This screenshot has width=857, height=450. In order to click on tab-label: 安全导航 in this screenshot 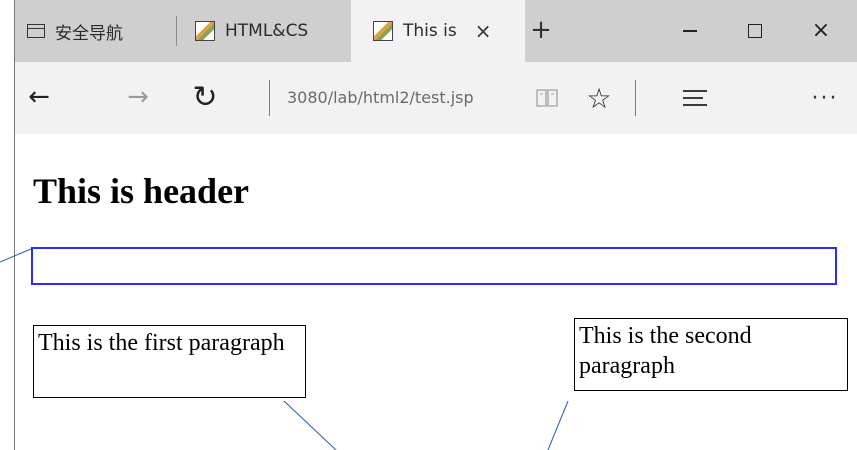, I will do `click(89, 33)`.